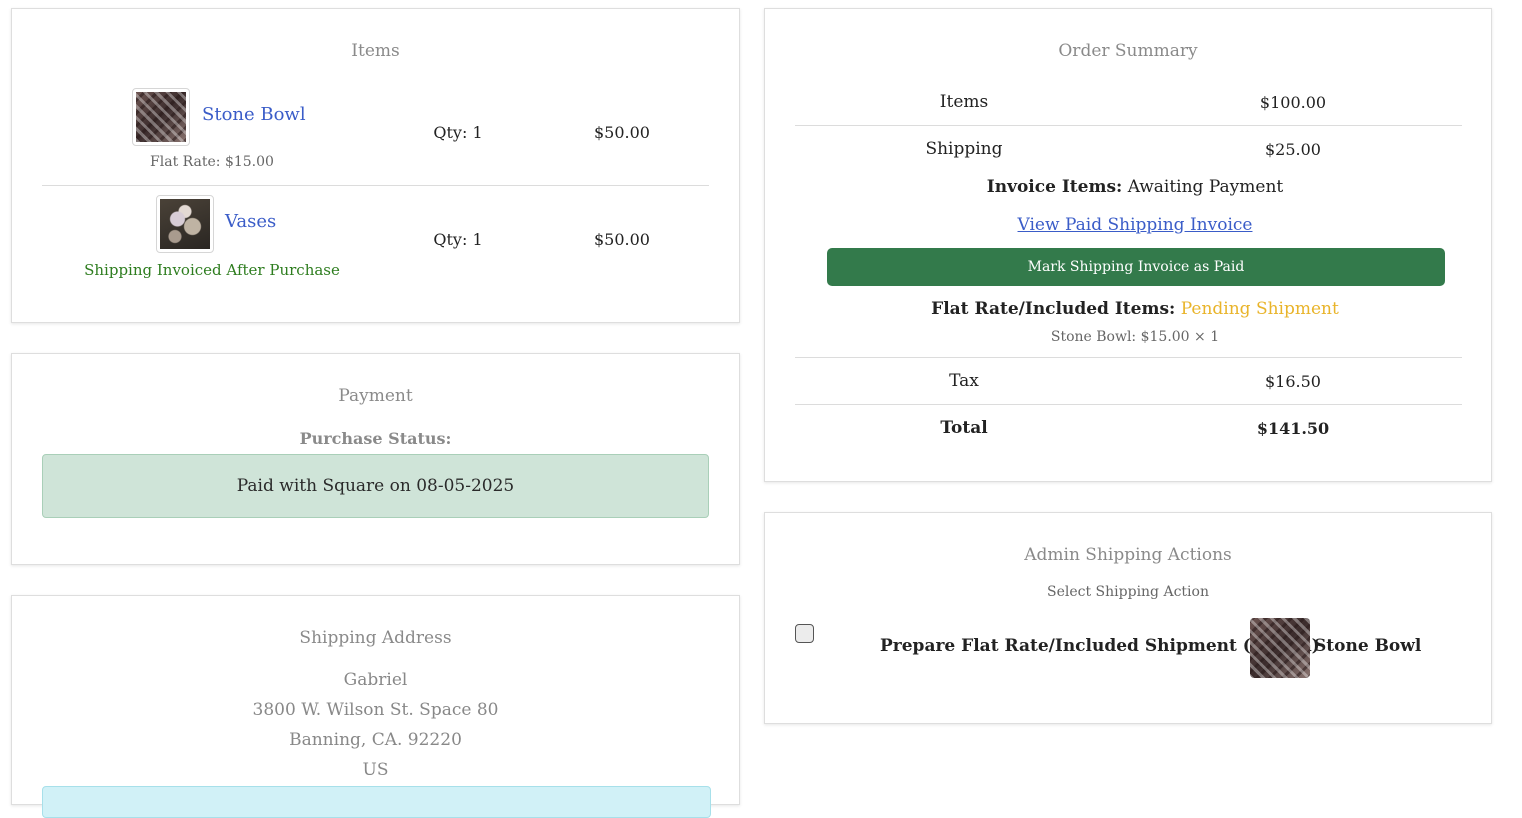 This screenshot has width=1522, height=818. What do you see at coordinates (1128, 51) in the screenshot?
I see `order-summary-title: Order Summary` at bounding box center [1128, 51].